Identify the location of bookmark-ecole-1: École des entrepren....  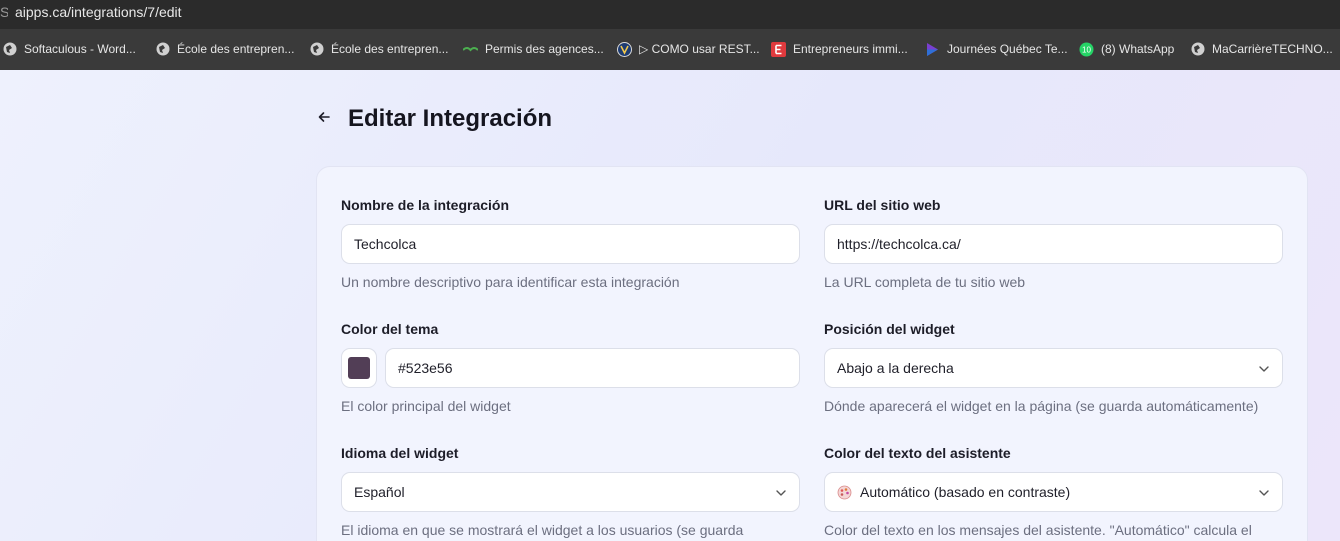
(224, 49).